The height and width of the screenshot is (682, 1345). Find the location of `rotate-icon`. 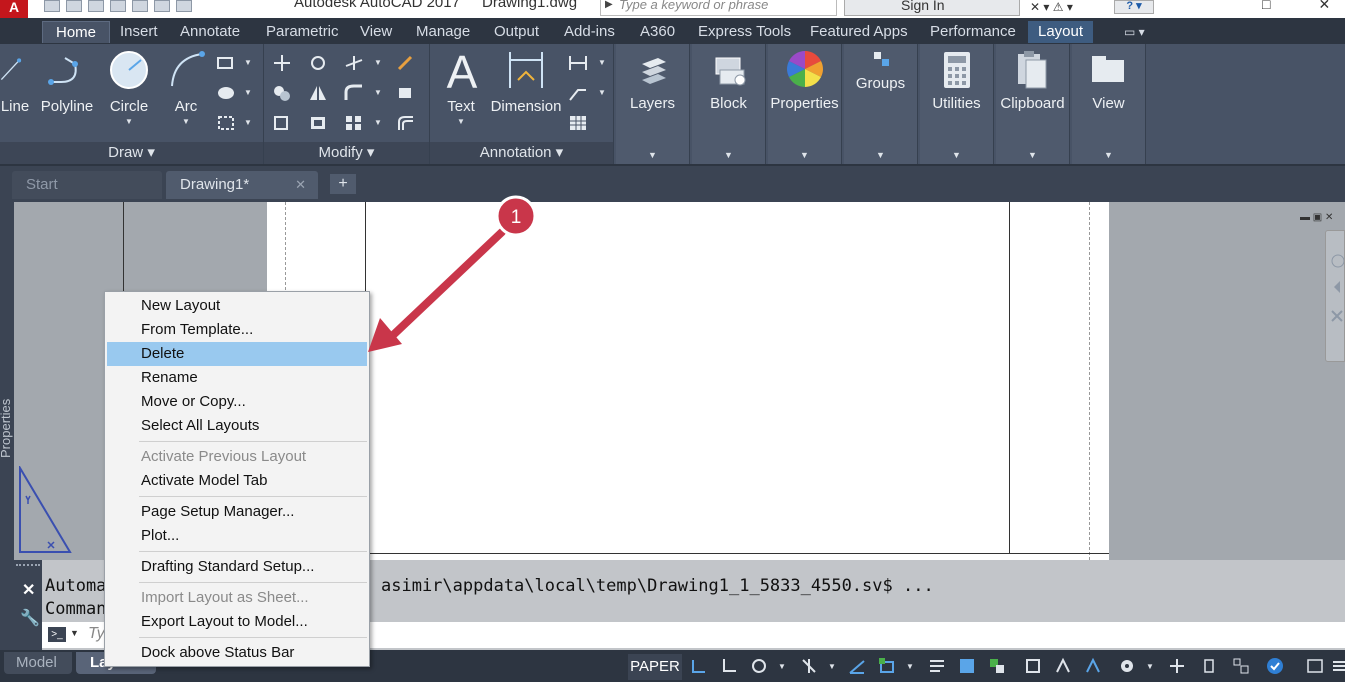

rotate-icon is located at coordinates (318, 63).